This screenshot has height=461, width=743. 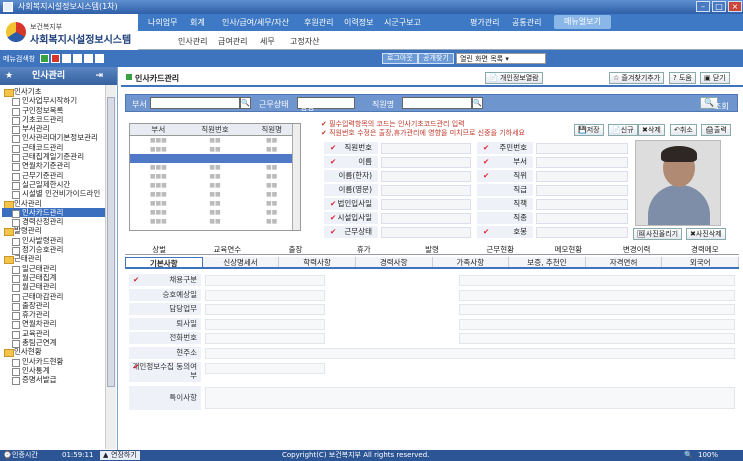 What do you see at coordinates (111, 242) in the screenshot?
I see `scrollbar-thumb` at bounding box center [111, 242].